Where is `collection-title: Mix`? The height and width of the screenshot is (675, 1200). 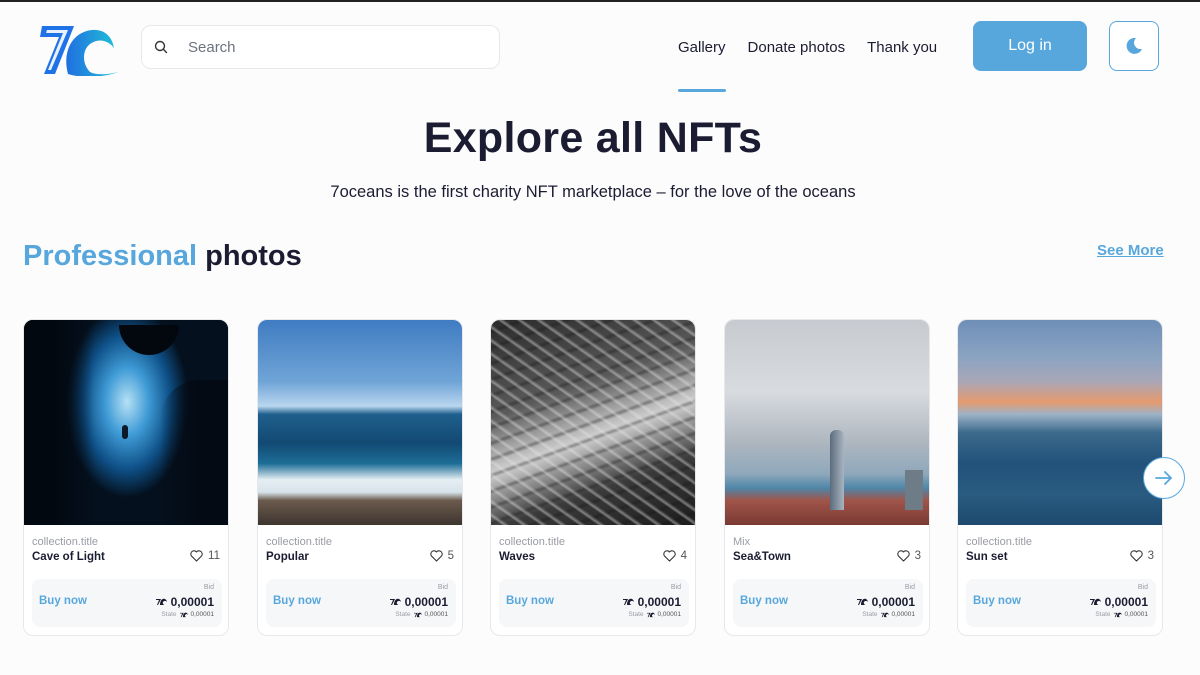 collection-title: Mix is located at coordinates (742, 542).